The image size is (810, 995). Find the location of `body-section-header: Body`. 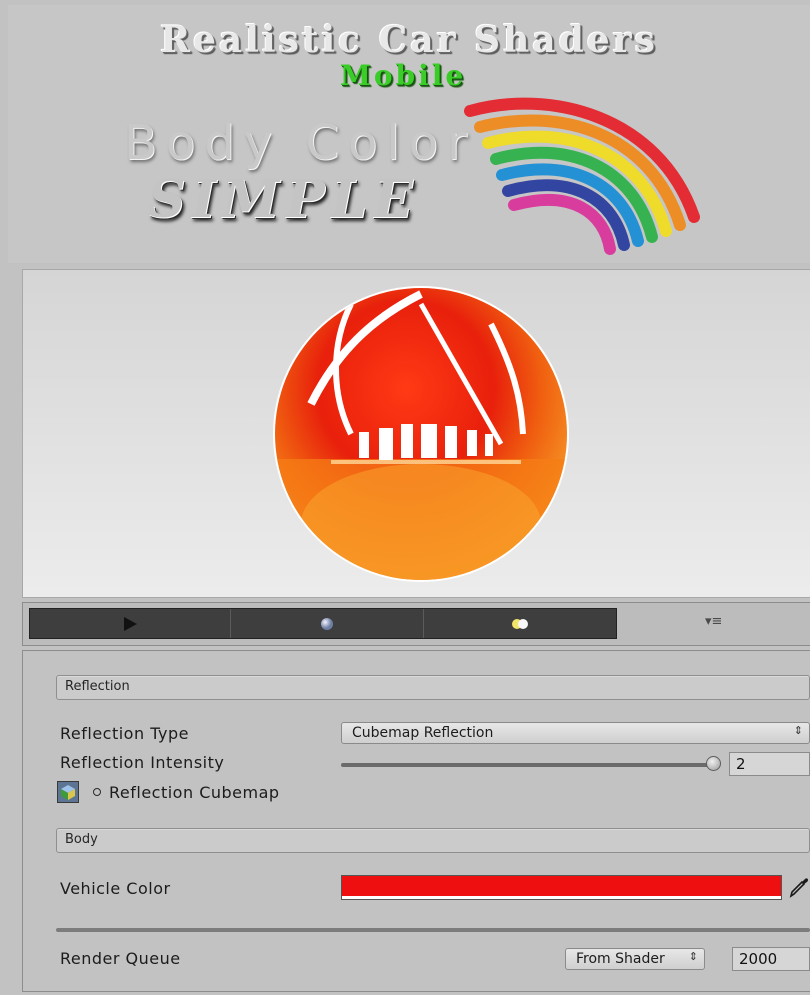

body-section-header: Body is located at coordinates (433, 840).